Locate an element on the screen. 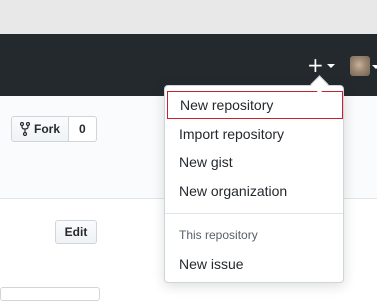 This screenshot has width=377, height=301. menu-divider is located at coordinates (254, 213).